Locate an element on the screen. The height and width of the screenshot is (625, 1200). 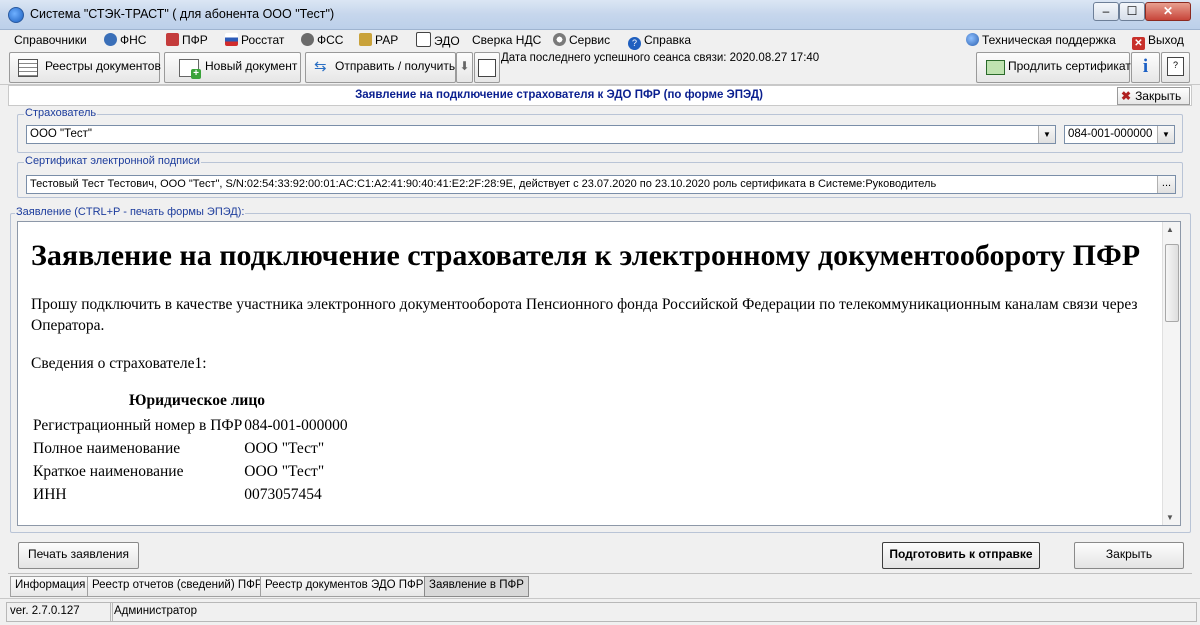
reg-number-select: 084-001-000000 ▼ is located at coordinates (1119, 134).